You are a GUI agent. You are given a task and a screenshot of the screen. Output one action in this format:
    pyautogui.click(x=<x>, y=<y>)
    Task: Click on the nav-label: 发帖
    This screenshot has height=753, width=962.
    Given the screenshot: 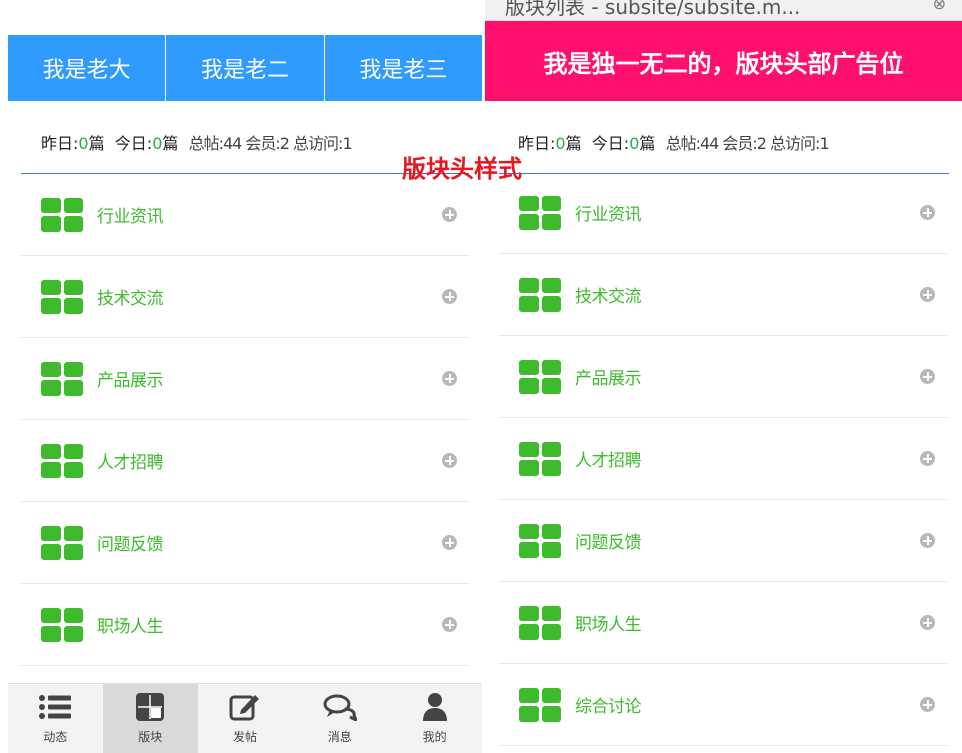 What is the action you would take?
    pyautogui.click(x=244, y=737)
    